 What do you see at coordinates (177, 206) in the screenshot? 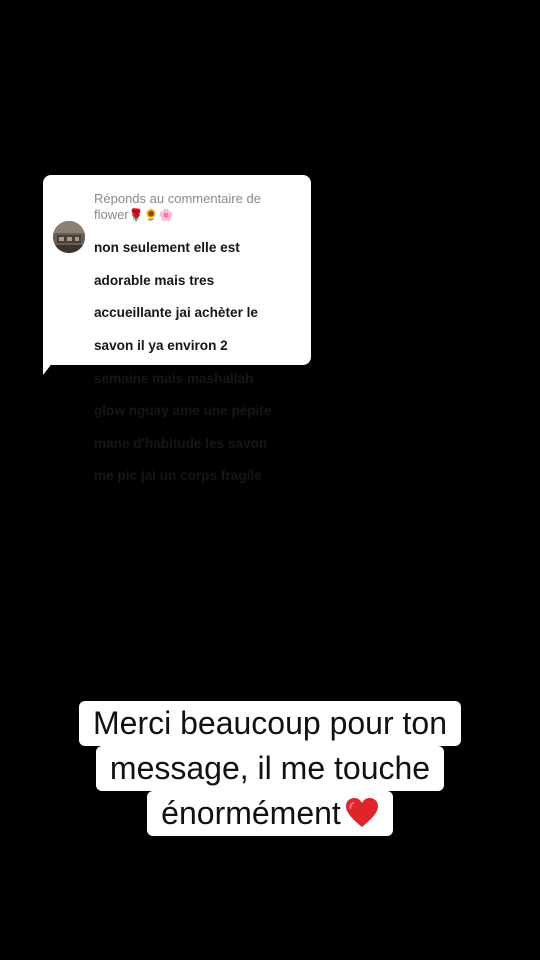
I see `reply-header-text: Réponds au commentaire de flower` at bounding box center [177, 206].